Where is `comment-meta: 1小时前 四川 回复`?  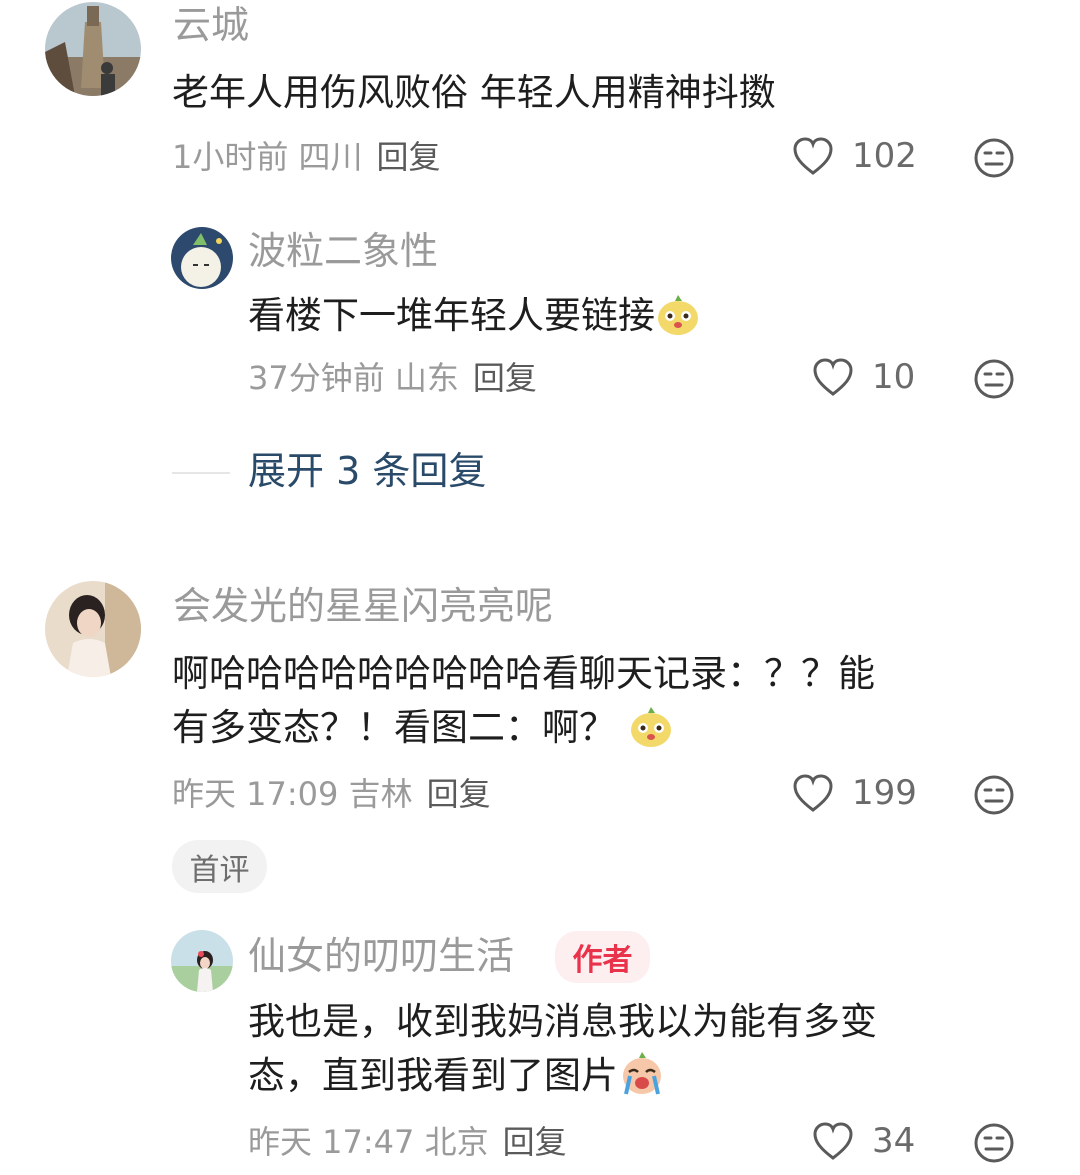
comment-meta: 1小时前 四川 回复 is located at coordinates (306, 157).